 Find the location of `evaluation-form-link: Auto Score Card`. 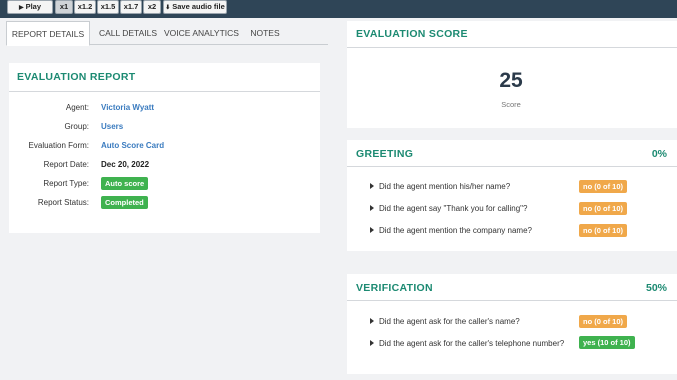

evaluation-form-link: Auto Score Card is located at coordinates (132, 145).